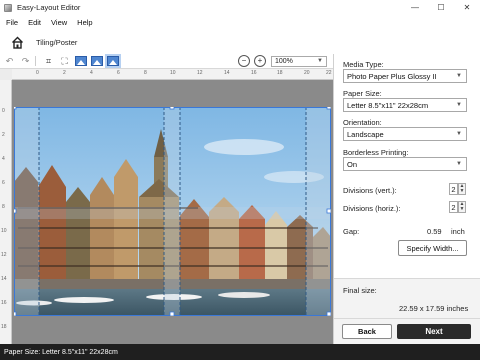 The height and width of the screenshot is (360, 480). I want to click on gap-value: 0.59, so click(434, 231).